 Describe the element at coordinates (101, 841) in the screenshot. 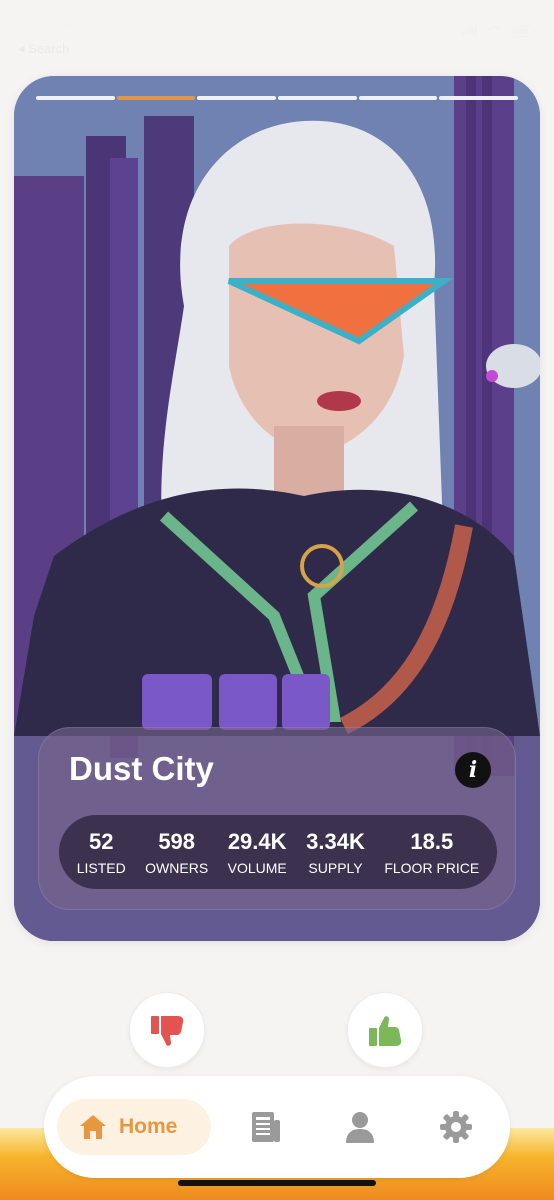

I see `stat-value: 52` at that location.